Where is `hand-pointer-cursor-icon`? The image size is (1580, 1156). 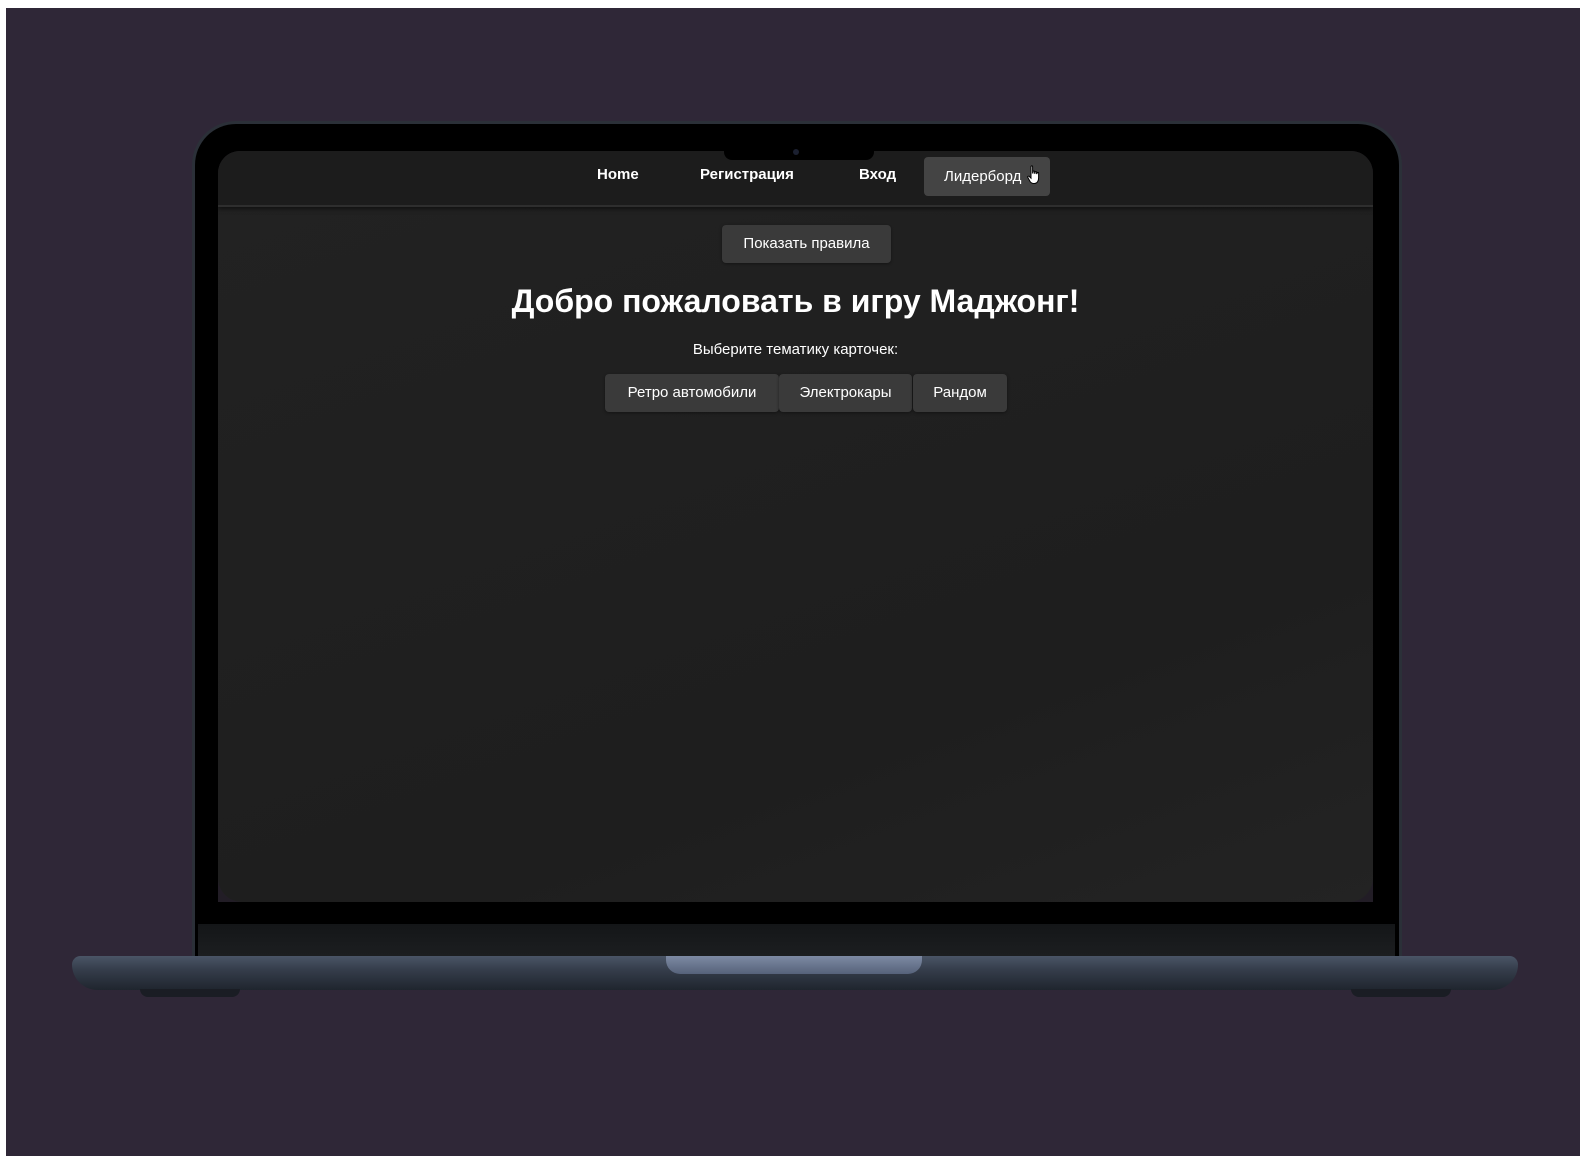
hand-pointer-cursor-icon is located at coordinates (1033, 174).